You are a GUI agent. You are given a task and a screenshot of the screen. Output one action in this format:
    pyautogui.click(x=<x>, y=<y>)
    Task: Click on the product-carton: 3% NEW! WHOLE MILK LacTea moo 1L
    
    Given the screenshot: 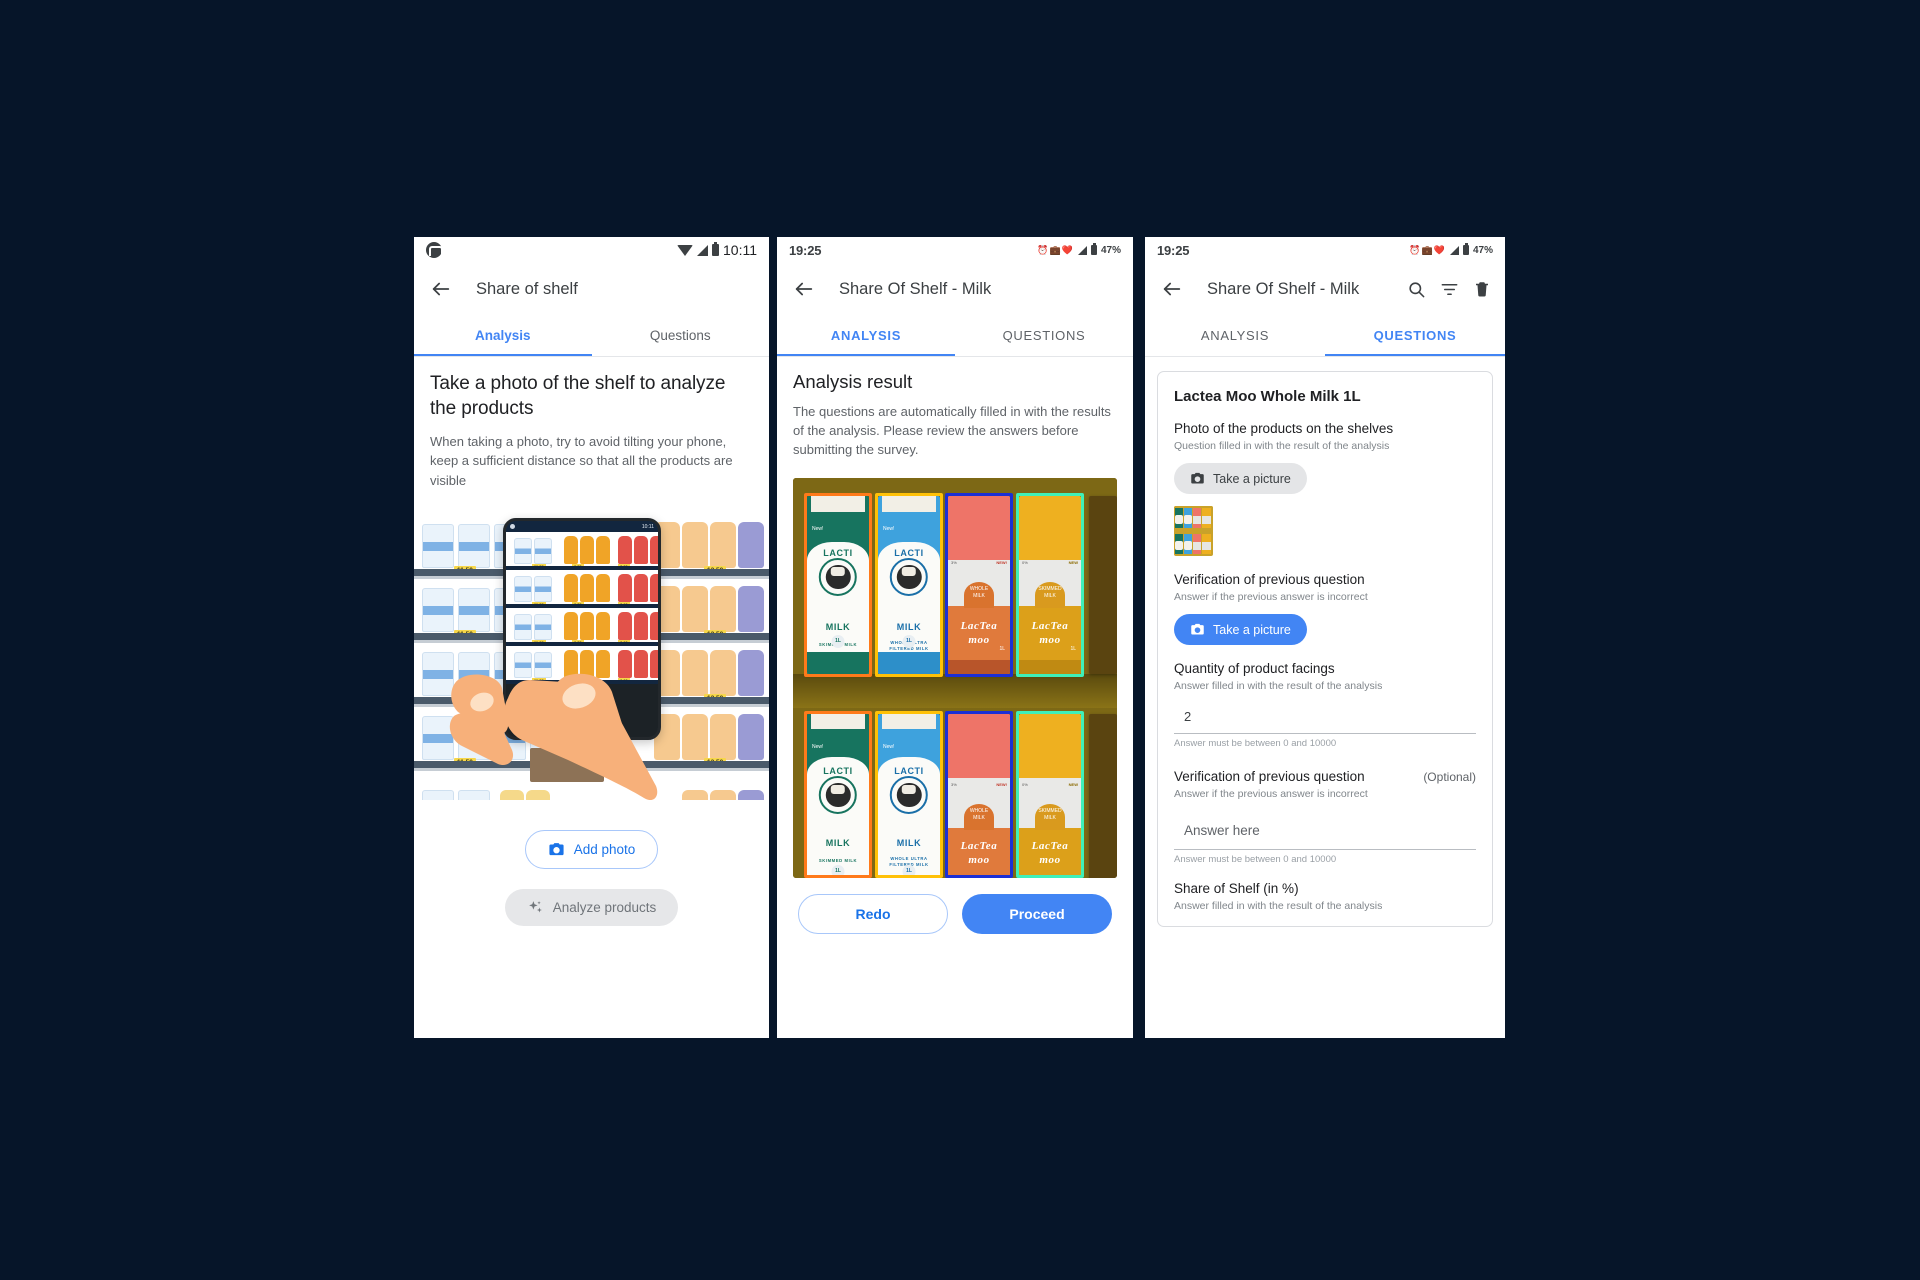 What is the action you would take?
    pyautogui.click(x=979, y=584)
    